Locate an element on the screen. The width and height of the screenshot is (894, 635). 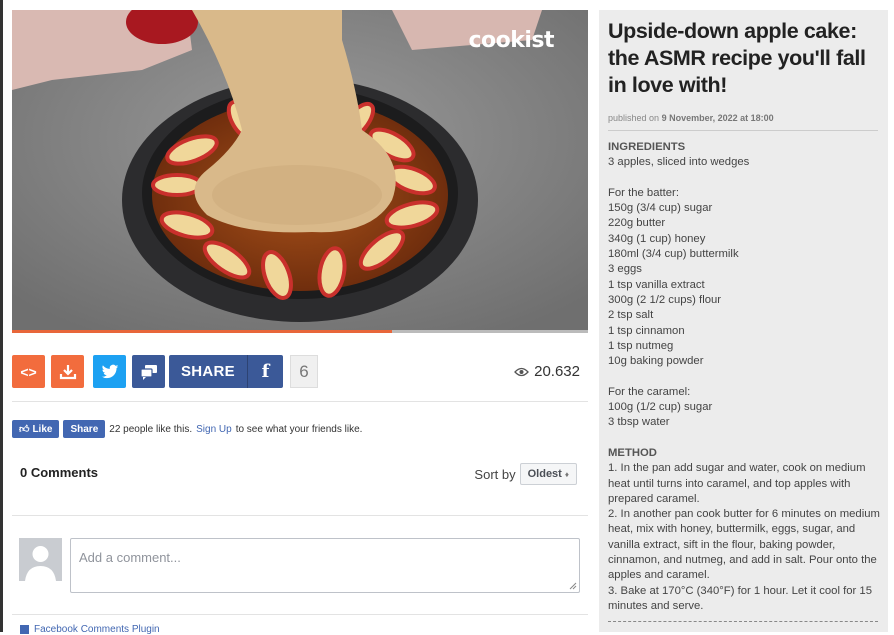
facebook-small-icon is located at coordinates (24, 629).